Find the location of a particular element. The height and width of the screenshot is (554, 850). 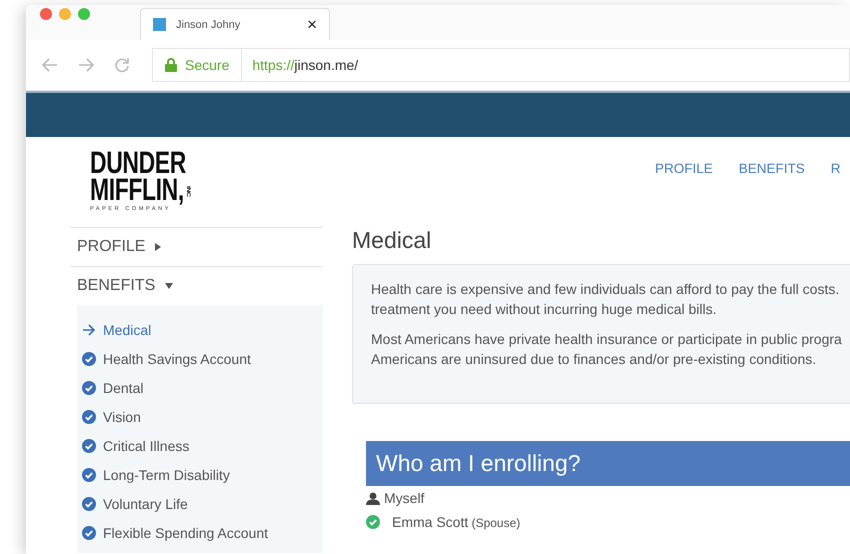

sidebar-item: Voluntary Life is located at coordinates (202, 503).